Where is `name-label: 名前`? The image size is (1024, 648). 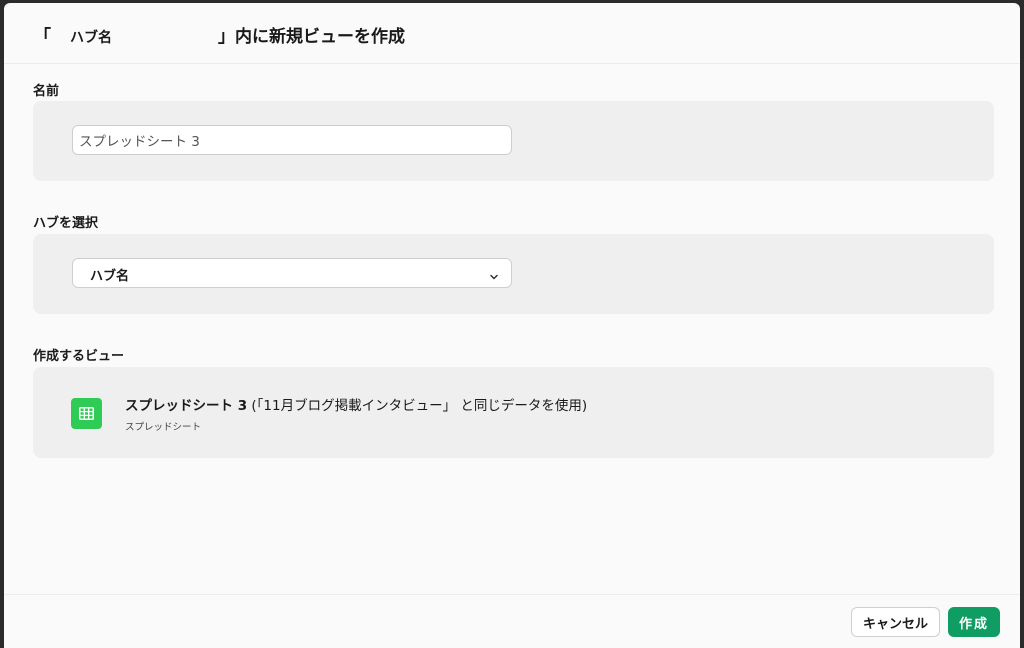
name-label: 名前 is located at coordinates (46, 91).